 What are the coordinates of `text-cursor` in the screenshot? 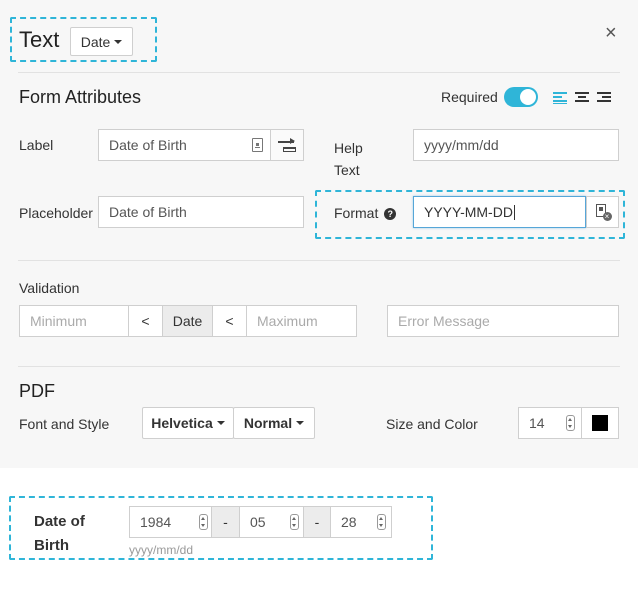 It's located at (514, 212).